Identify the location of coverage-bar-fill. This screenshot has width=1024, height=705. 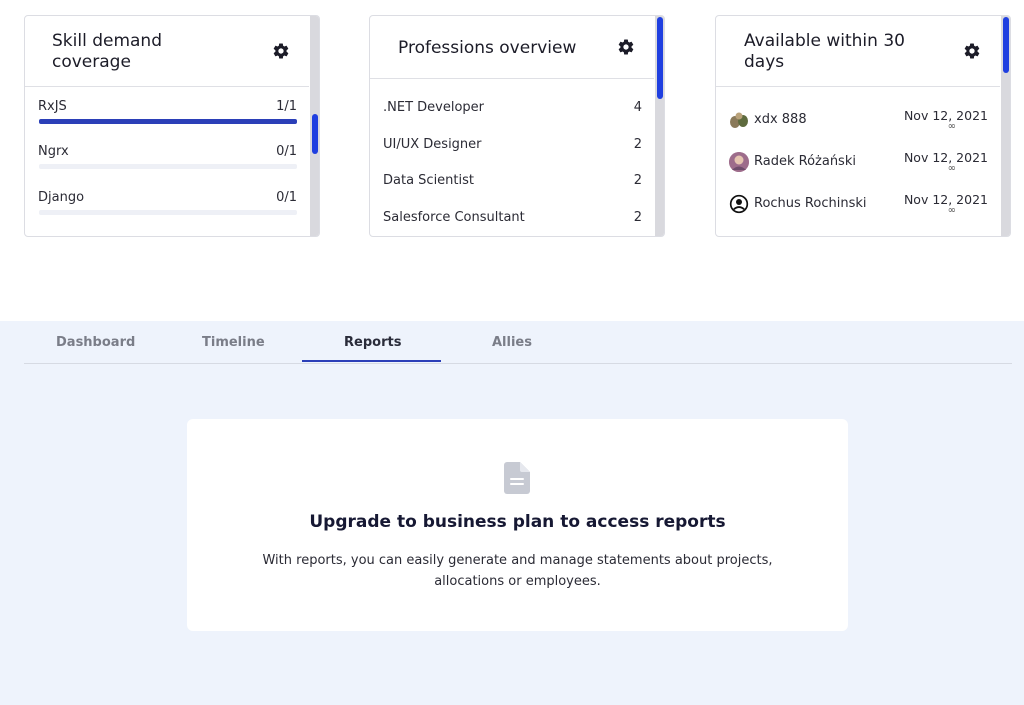
(168, 121).